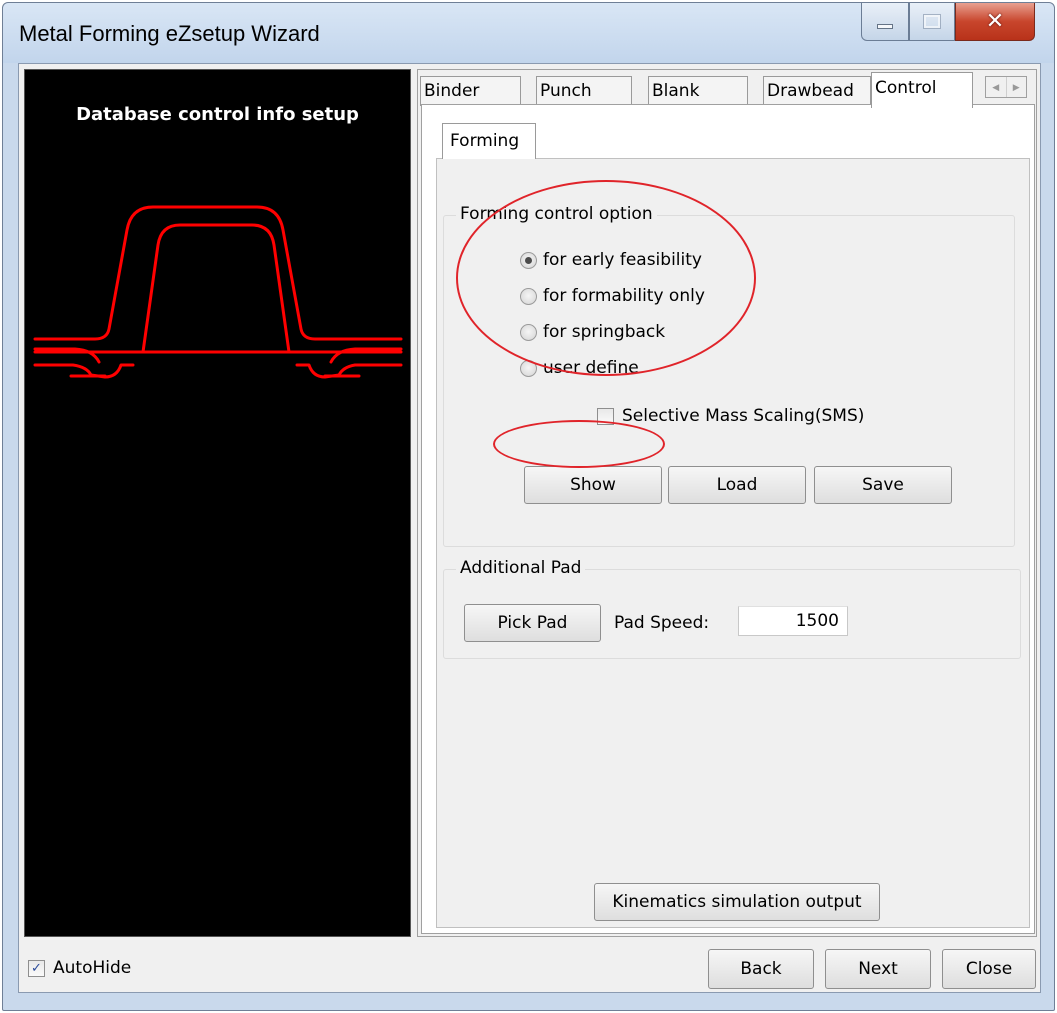 This screenshot has height=1013, width=1057. Describe the element at coordinates (737, 902) in the screenshot. I see `kinematics-output-button: Kinematics simulation output` at that location.